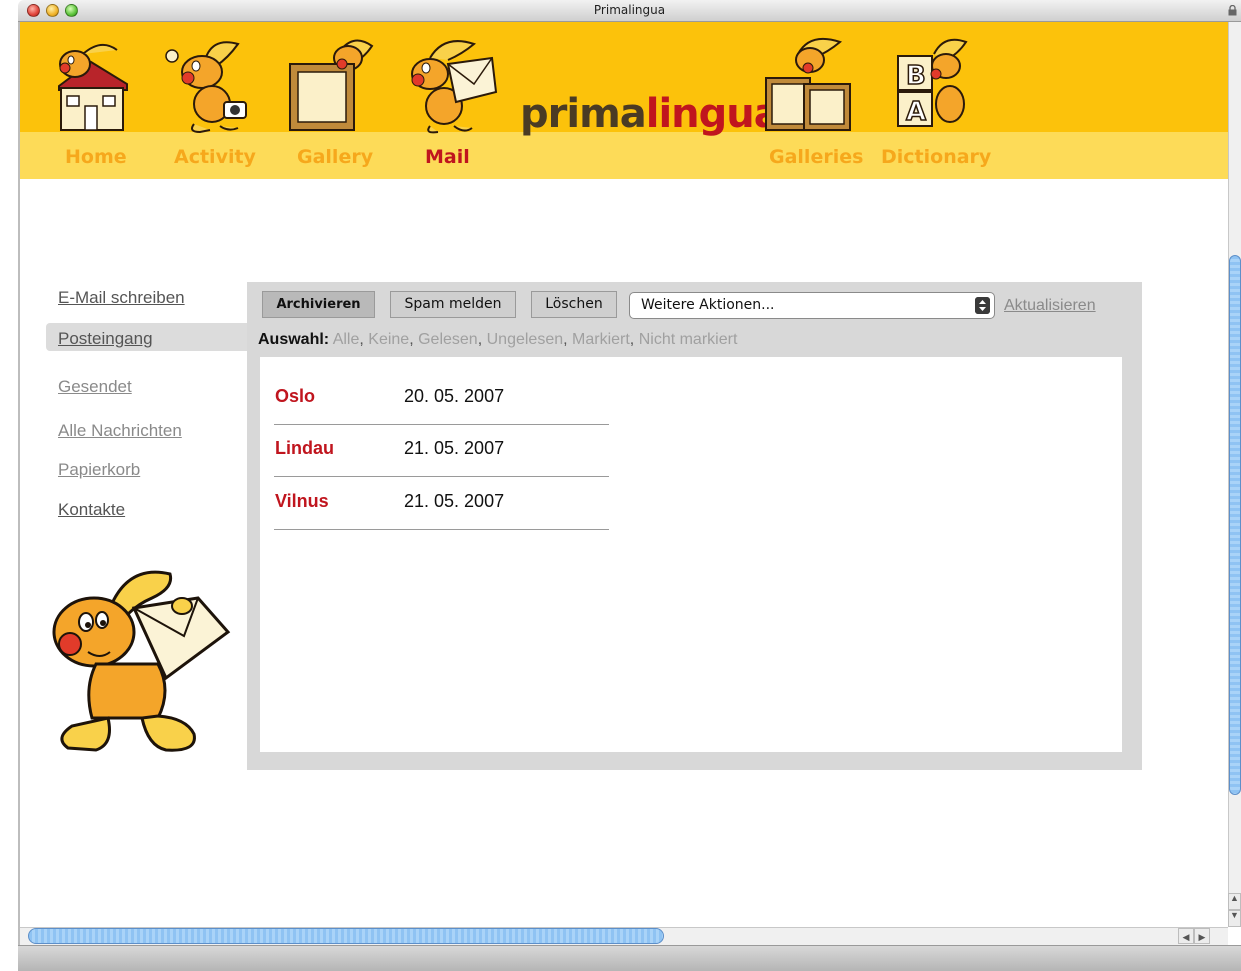  I want to click on sidebar-item-inbox: Posteingang, so click(105, 339).